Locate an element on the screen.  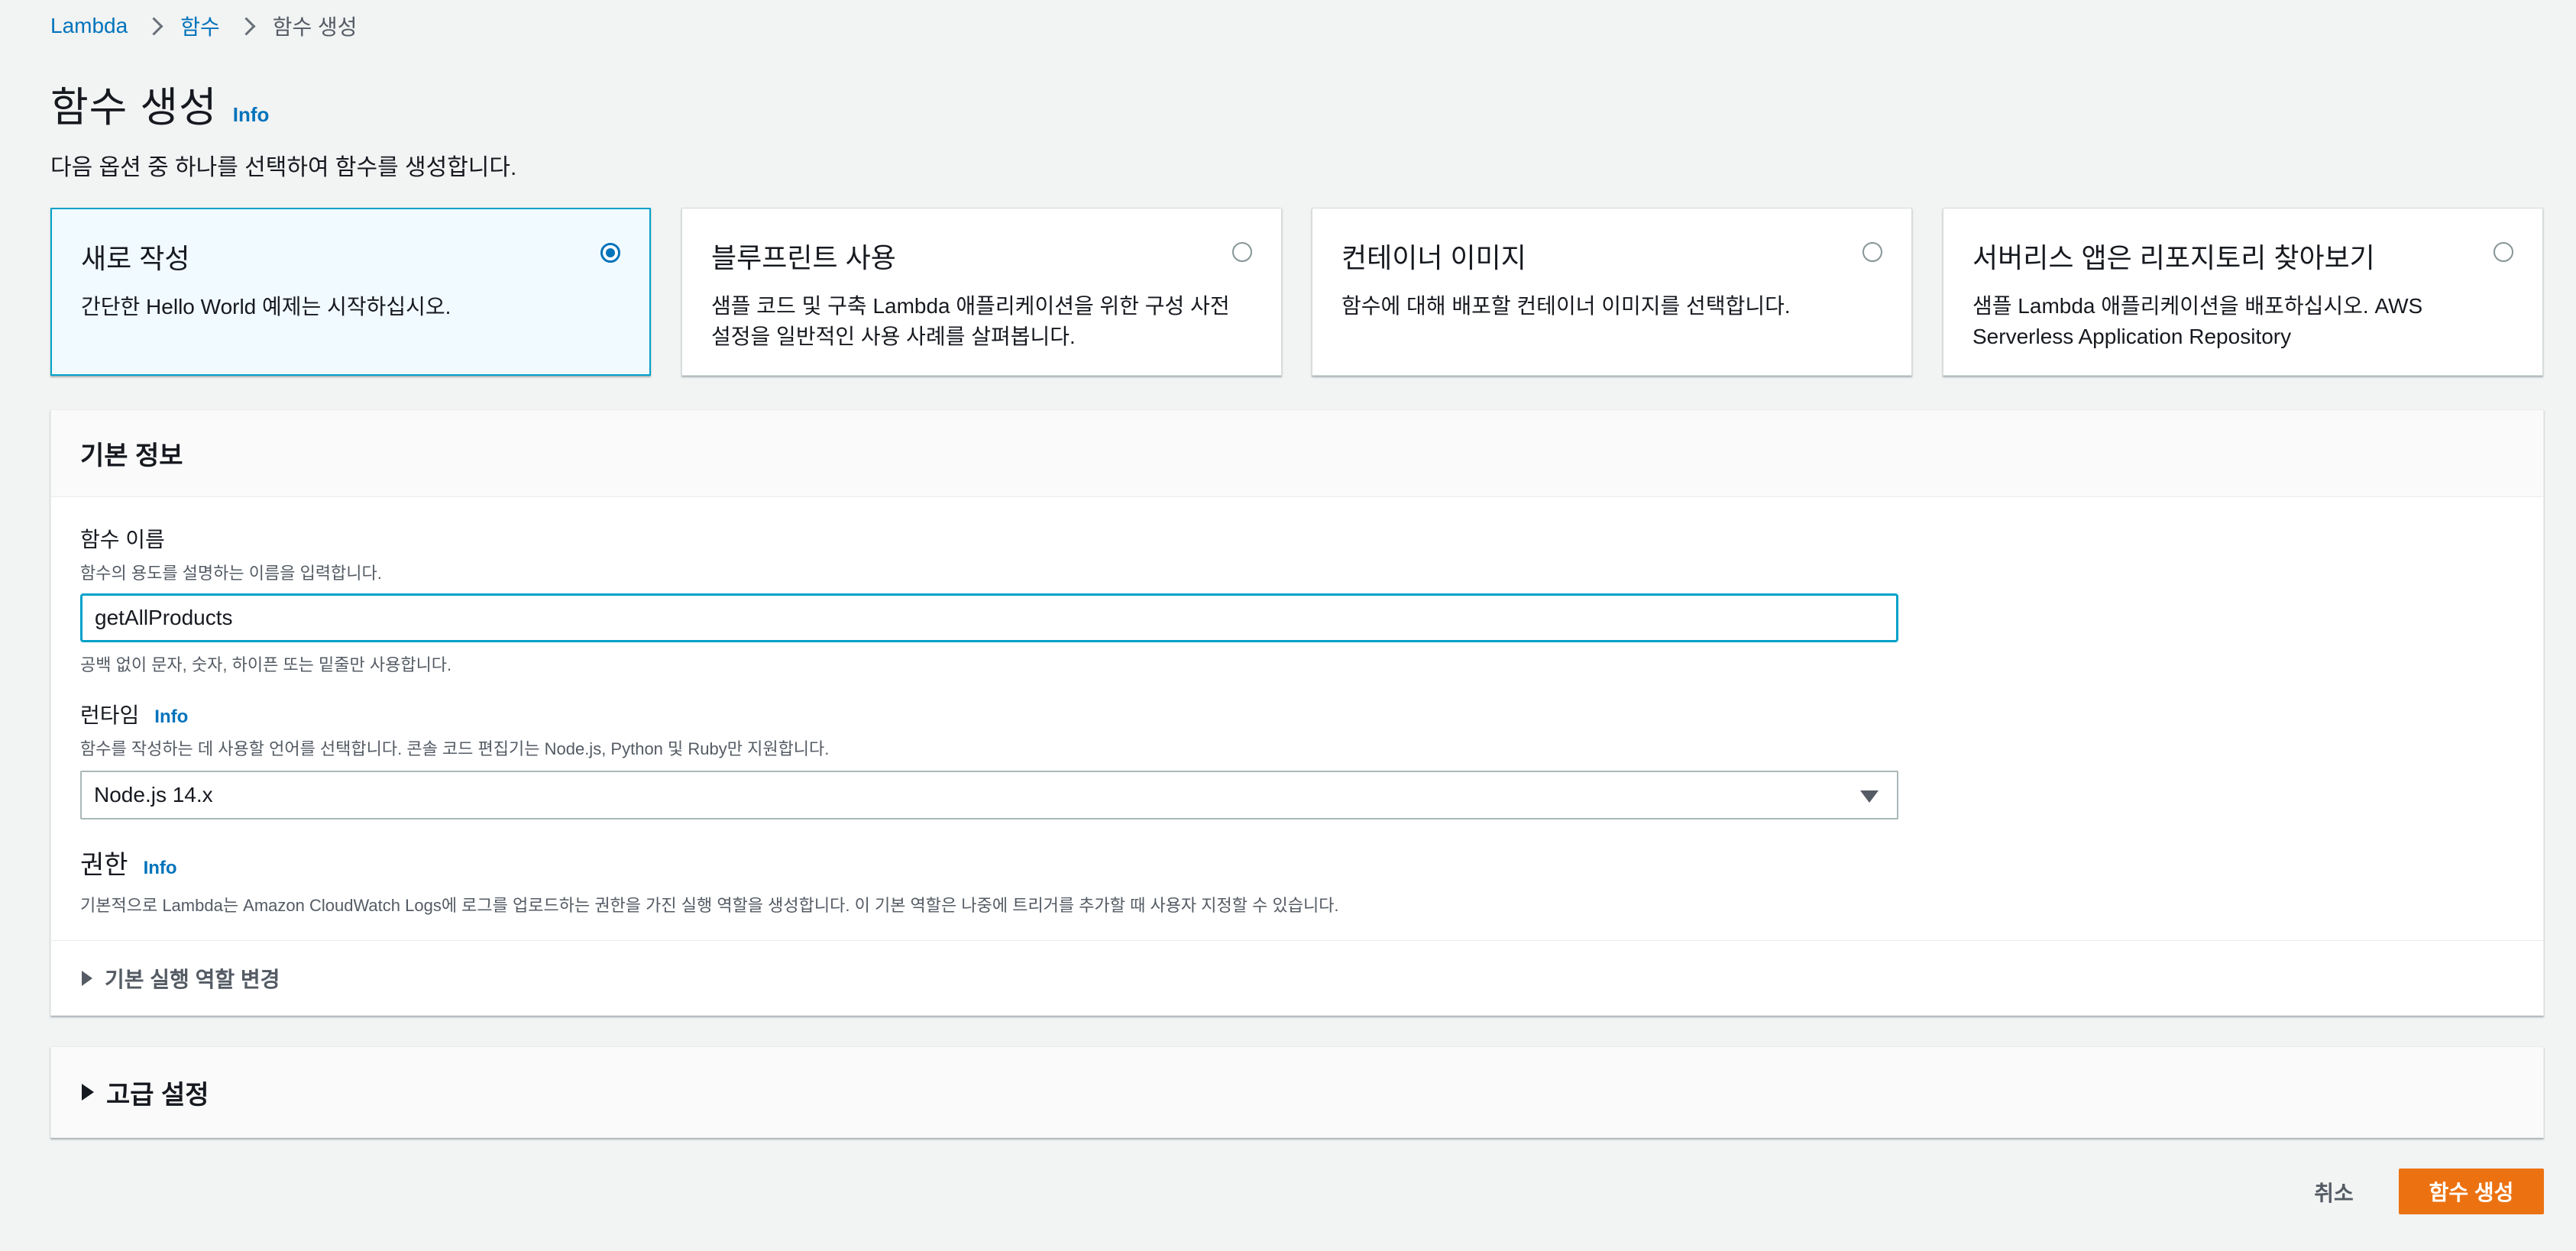
function-name-input: getAllProducts is located at coordinates (989, 617).